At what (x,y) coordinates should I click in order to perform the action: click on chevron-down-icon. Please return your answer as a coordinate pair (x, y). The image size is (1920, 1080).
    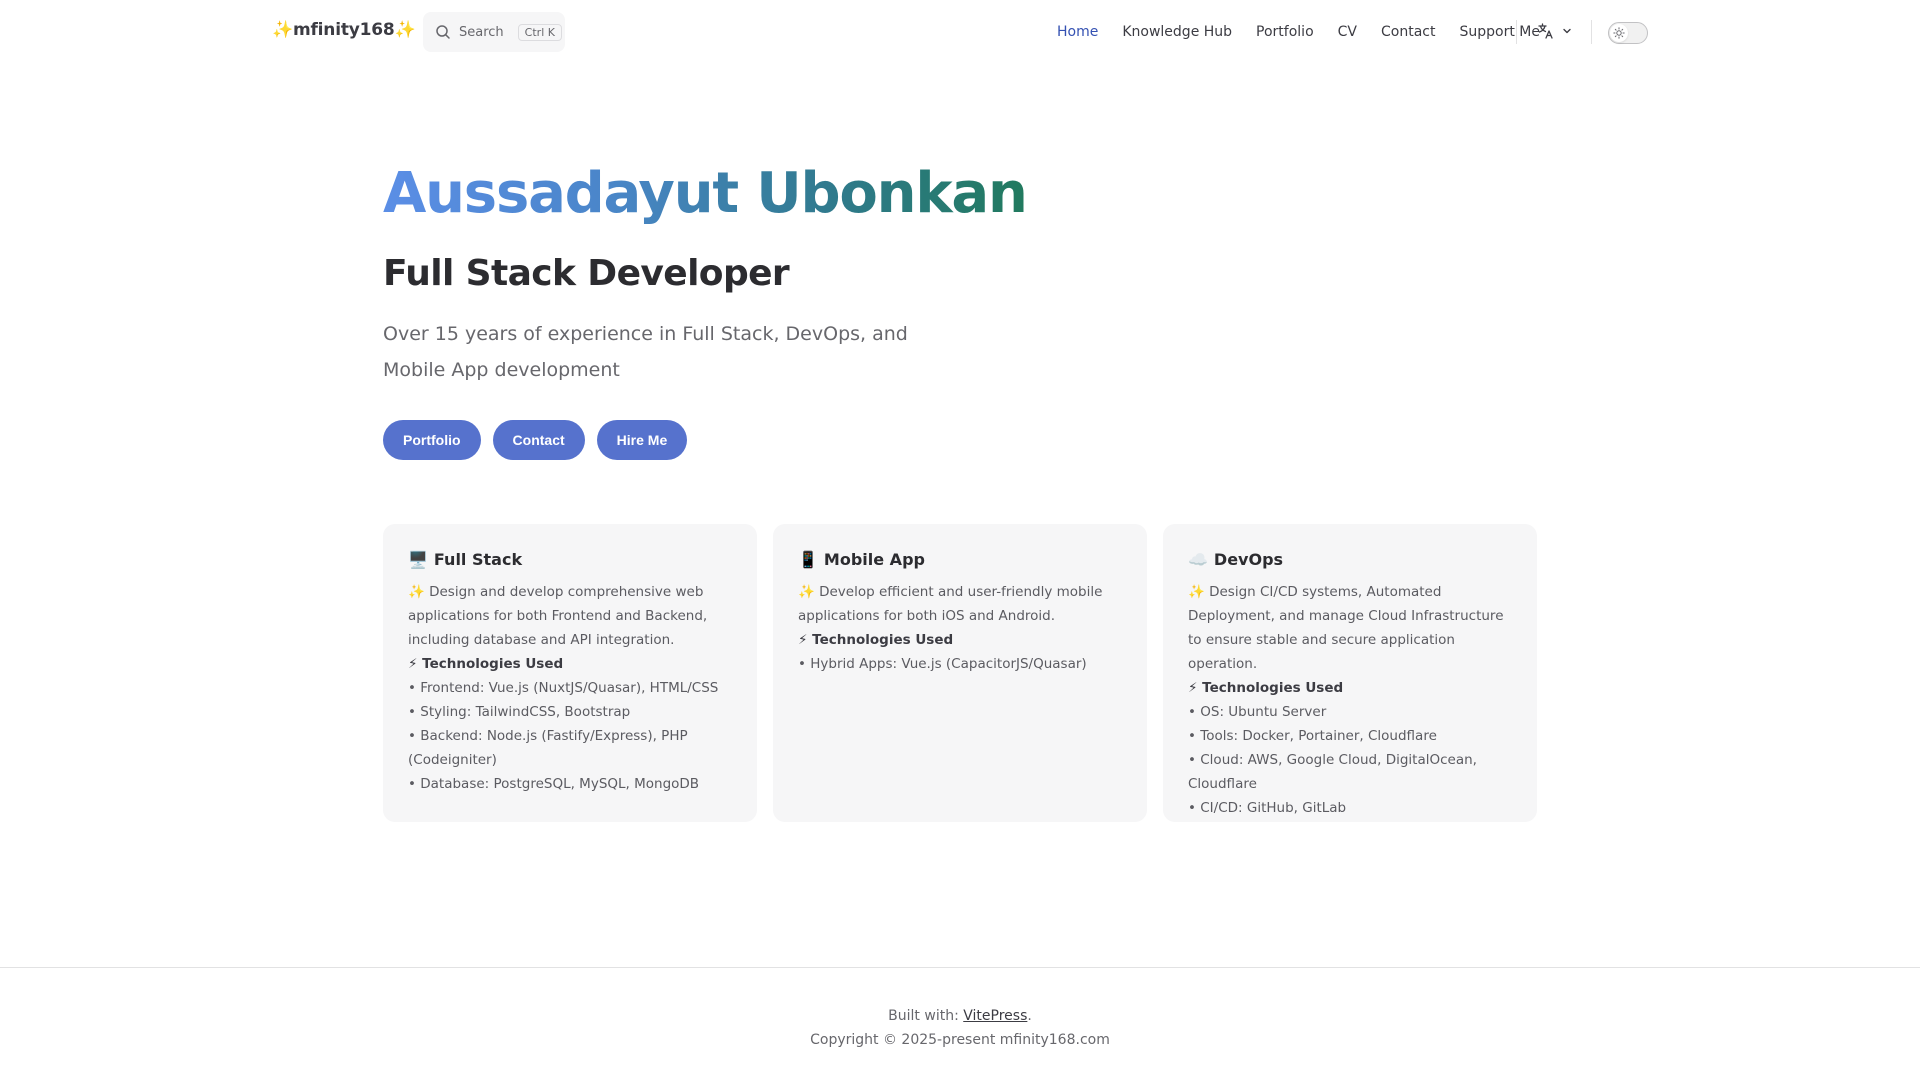
    Looking at the image, I should click on (1567, 31).